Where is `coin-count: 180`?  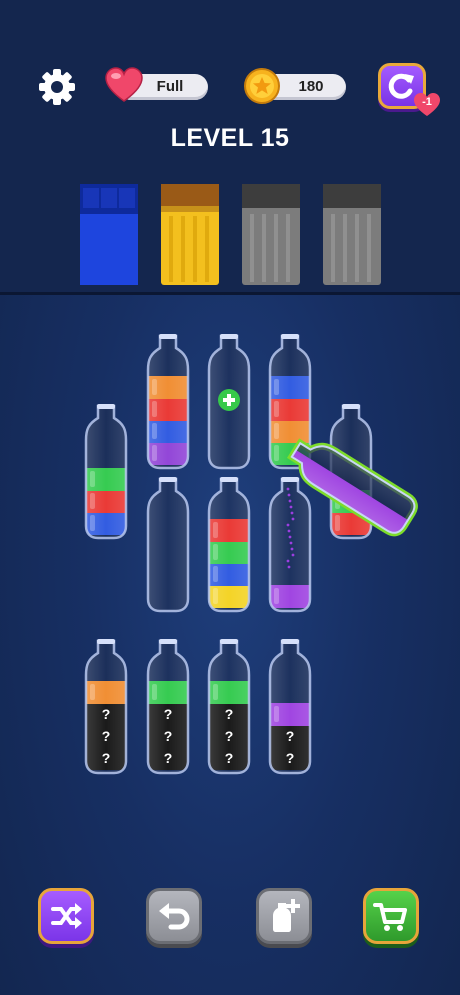
coin-count: 180 is located at coordinates (311, 86).